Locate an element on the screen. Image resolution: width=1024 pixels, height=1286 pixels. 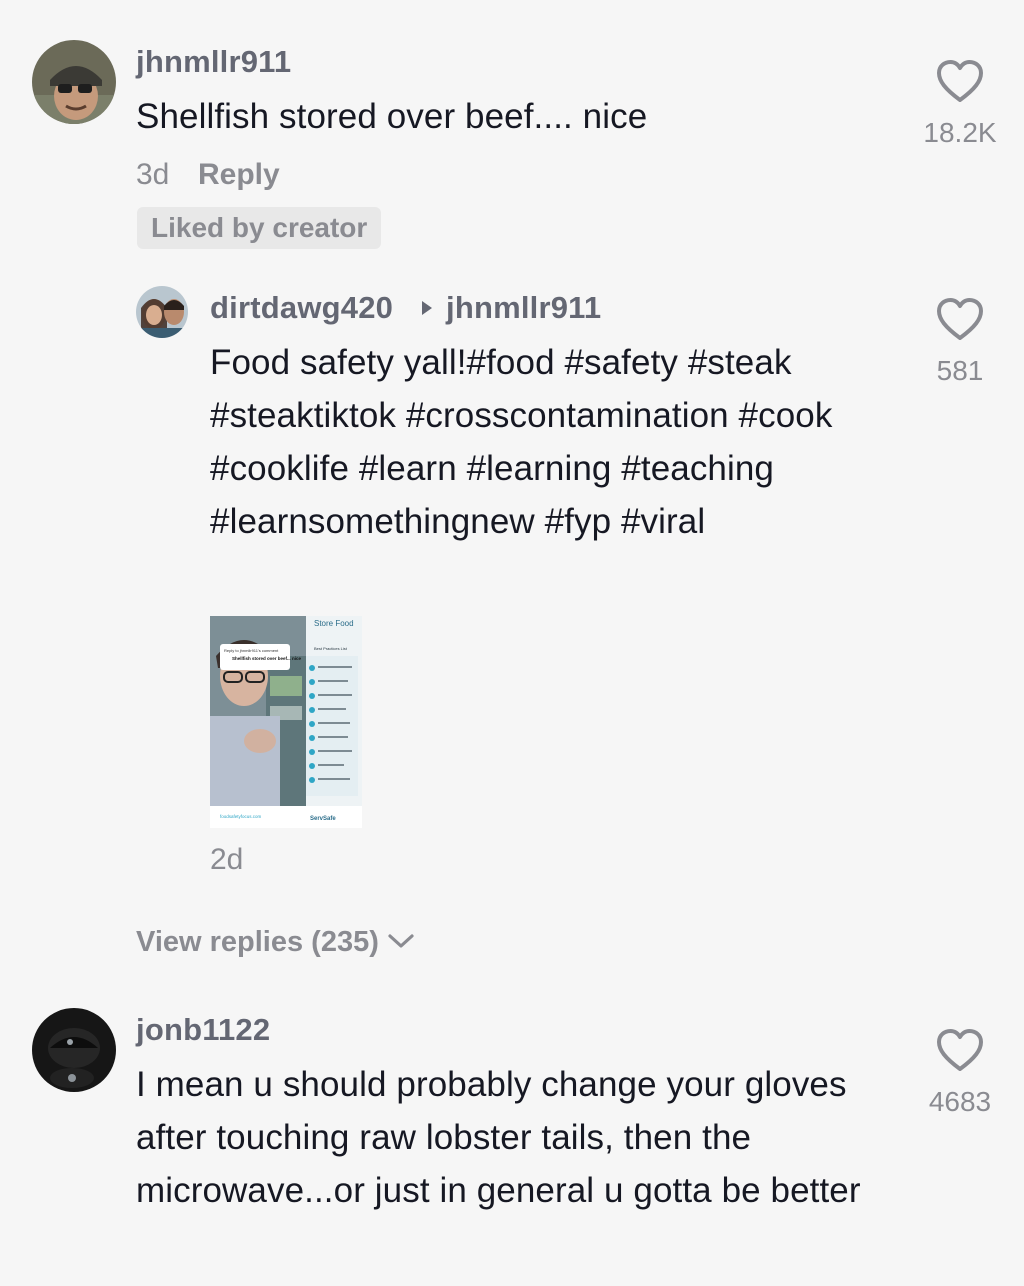
view-replies-label: View replies (235) is located at coordinates (257, 942).